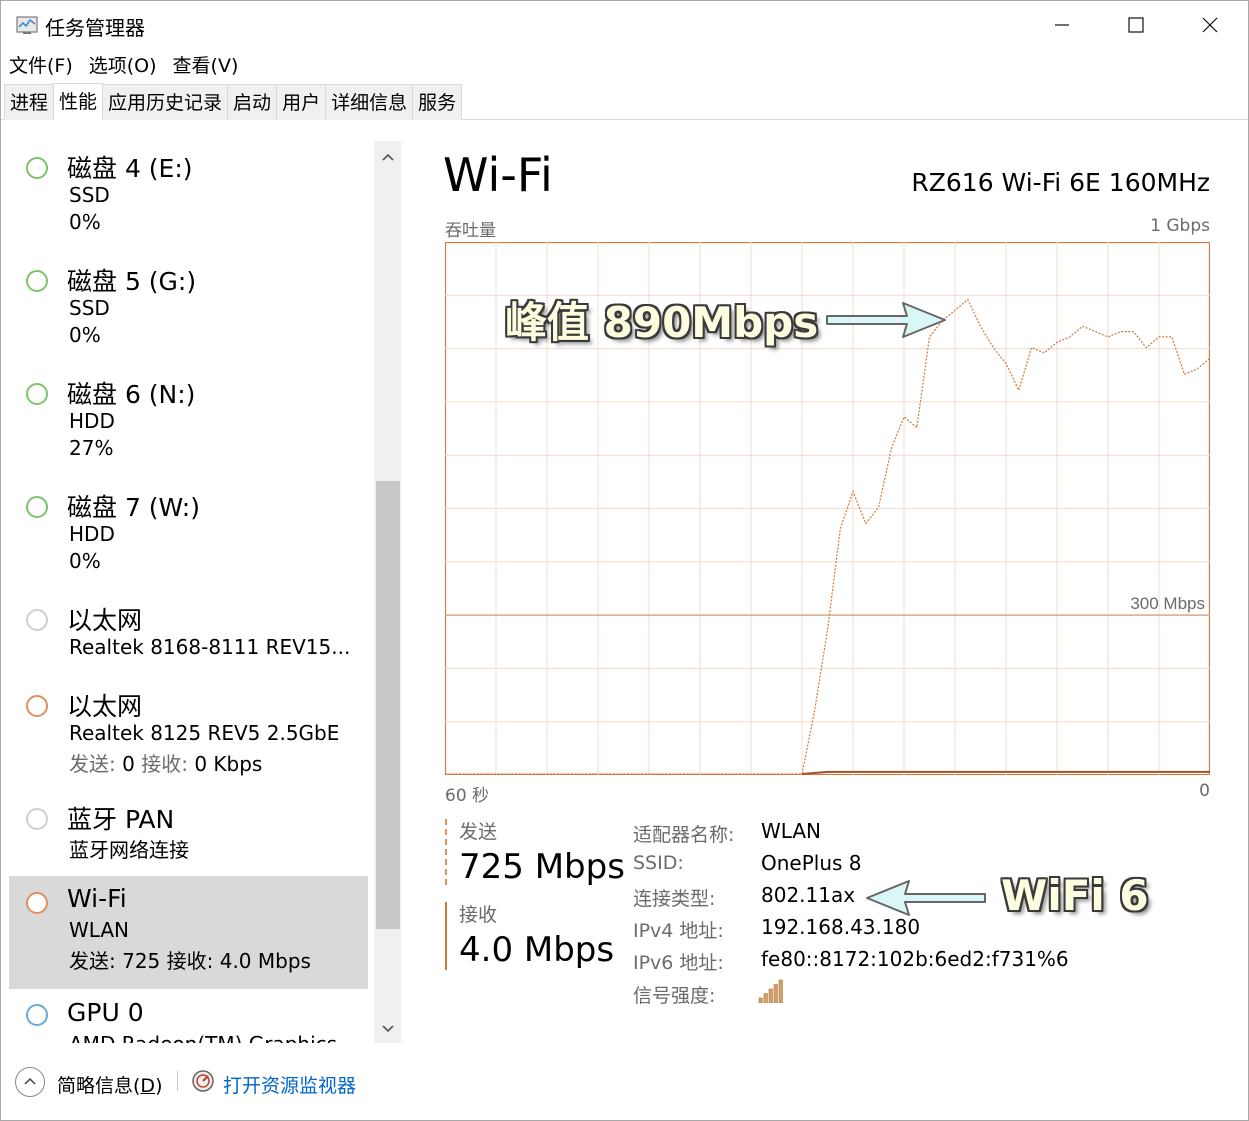  What do you see at coordinates (537, 950) in the screenshot?
I see `receive-value: 4.0 Mbps` at bounding box center [537, 950].